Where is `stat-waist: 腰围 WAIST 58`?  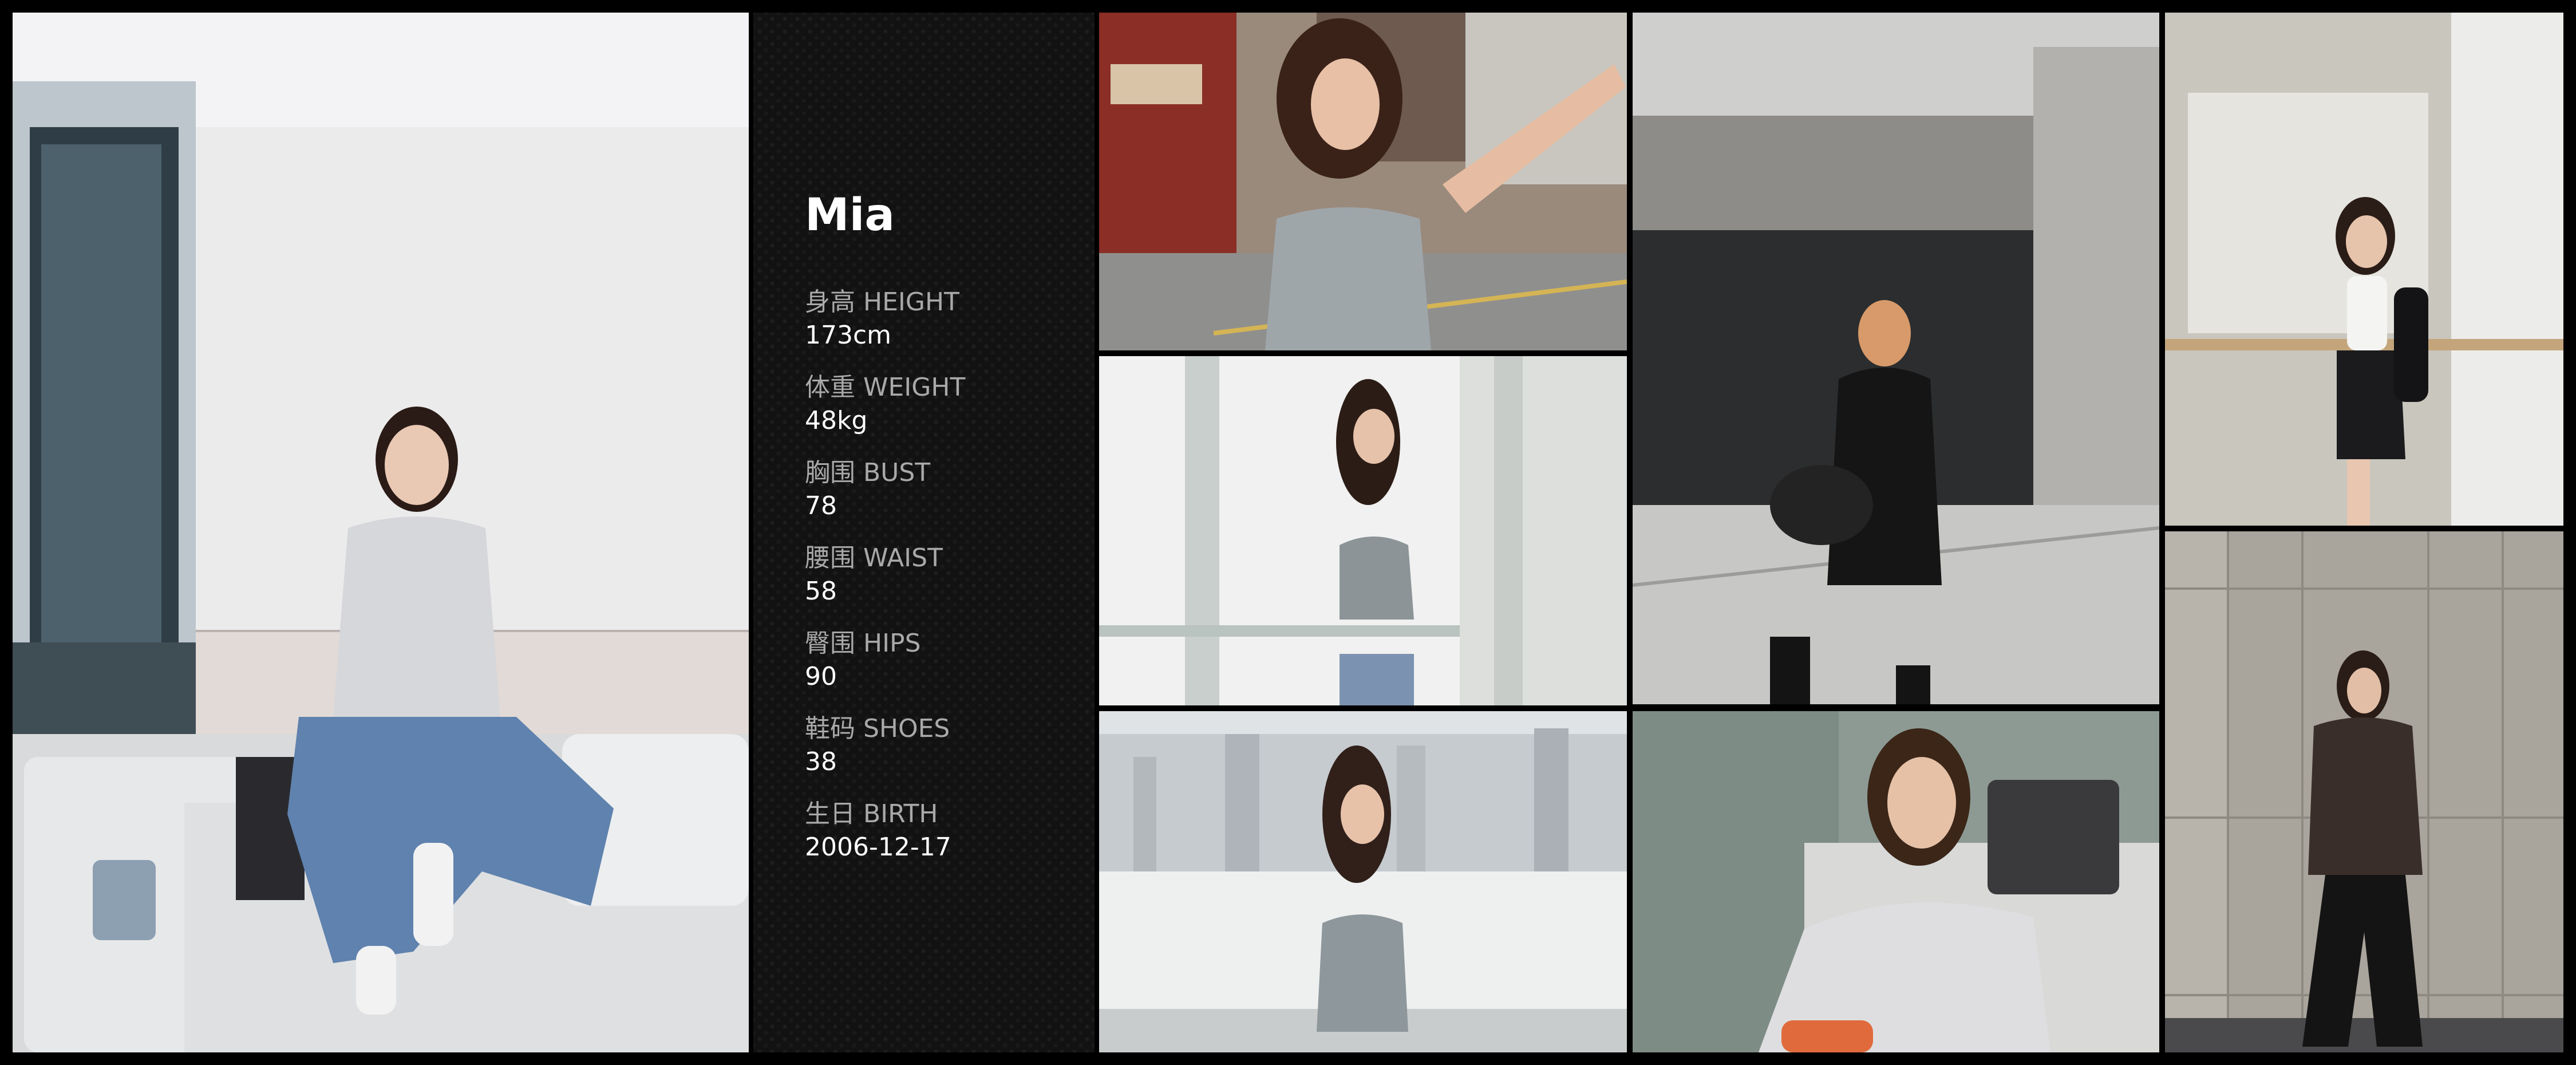
stat-waist: 腰围 WAIST 58 is located at coordinates (942, 585).